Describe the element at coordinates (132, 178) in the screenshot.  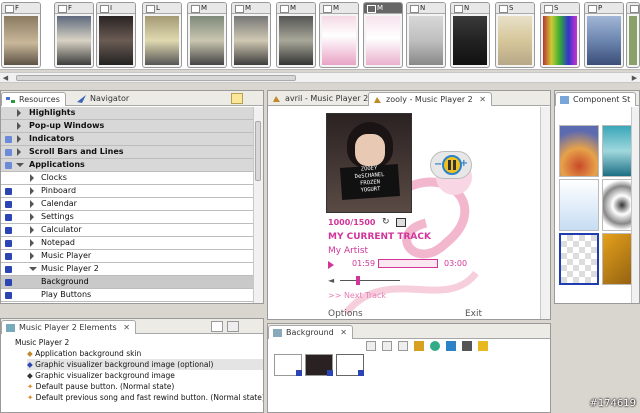
I see `tree-row-clocks: Clocks` at that location.